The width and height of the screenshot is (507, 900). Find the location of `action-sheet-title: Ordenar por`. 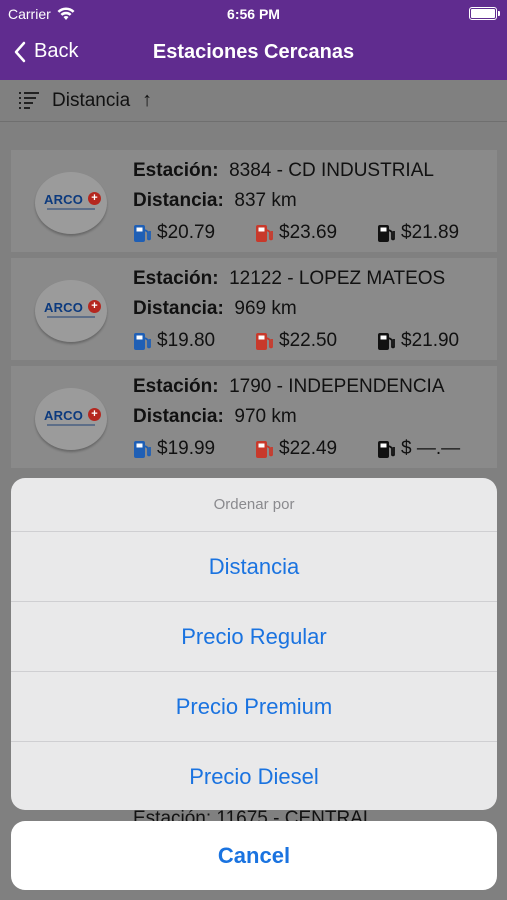

action-sheet-title: Ordenar por is located at coordinates (254, 505).